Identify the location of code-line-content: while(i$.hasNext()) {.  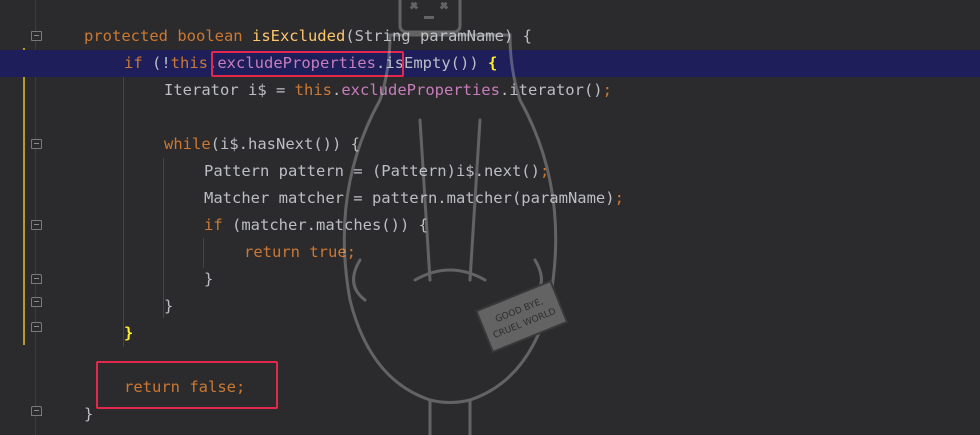
(262, 144).